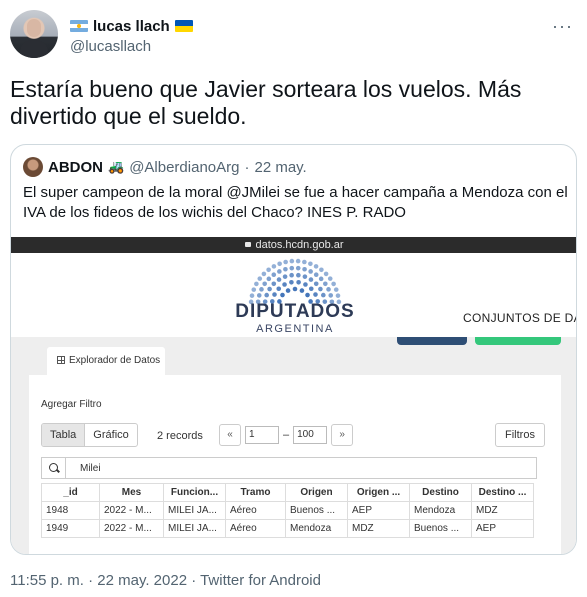  I want to click on add-filter-link: Agregar Filtro, so click(71, 404).